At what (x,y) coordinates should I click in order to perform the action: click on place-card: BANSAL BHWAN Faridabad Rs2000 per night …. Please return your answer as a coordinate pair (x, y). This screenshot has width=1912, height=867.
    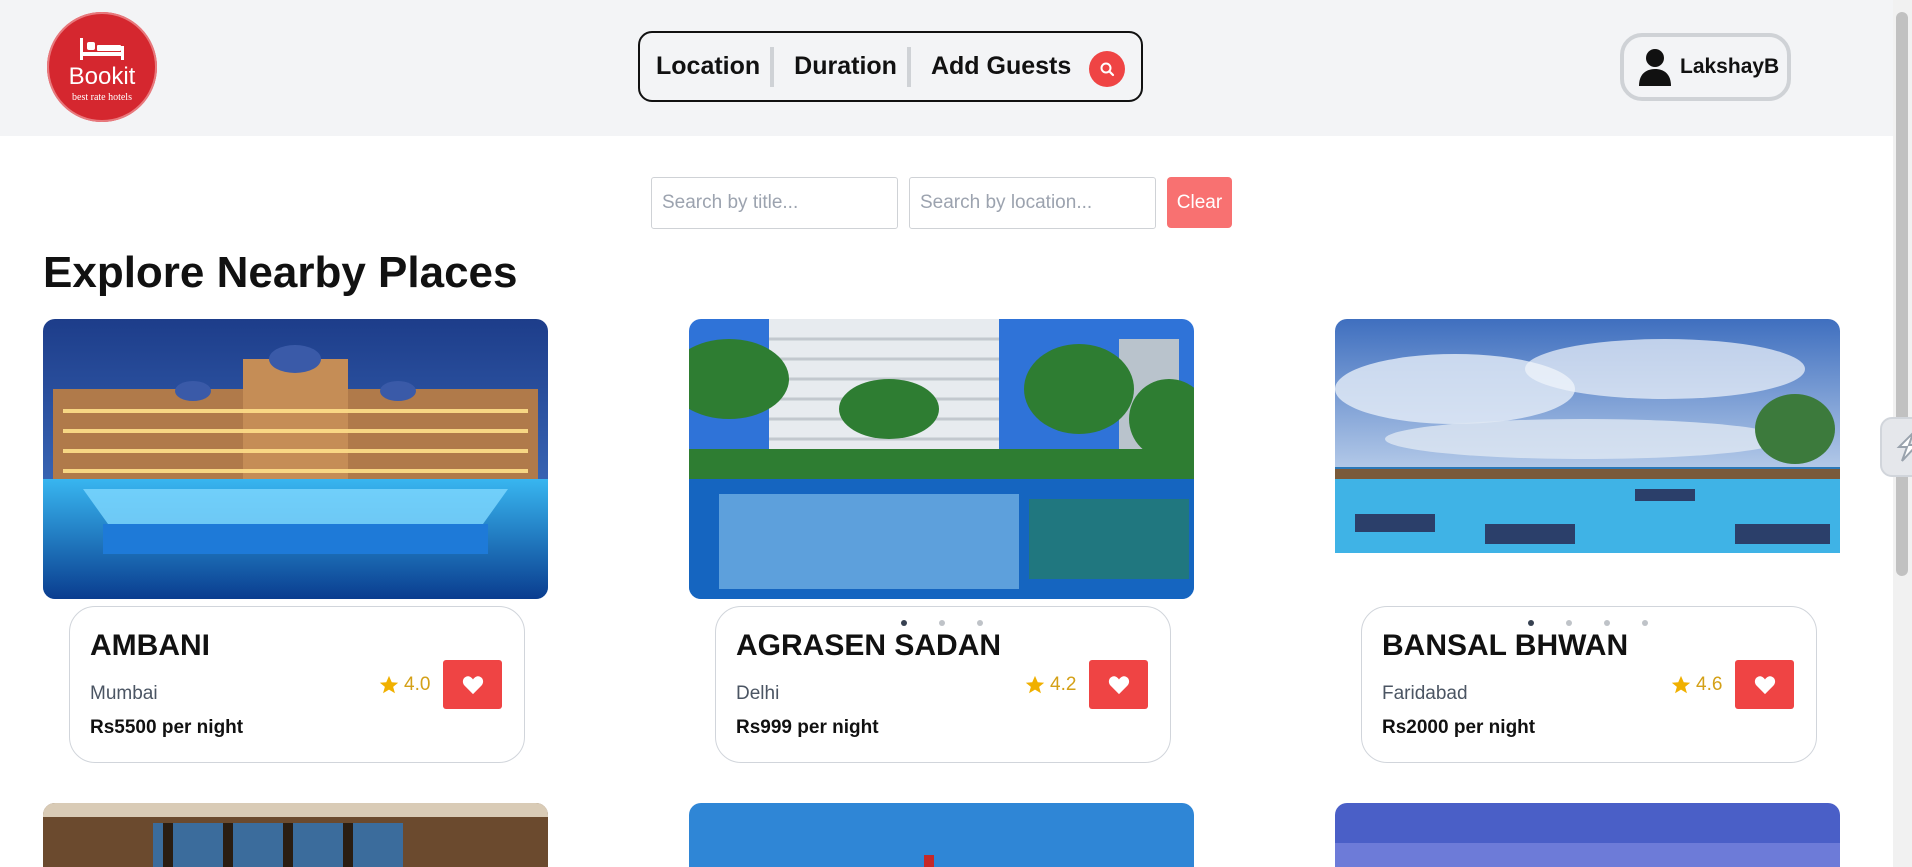
    Looking at the image, I should click on (1589, 684).